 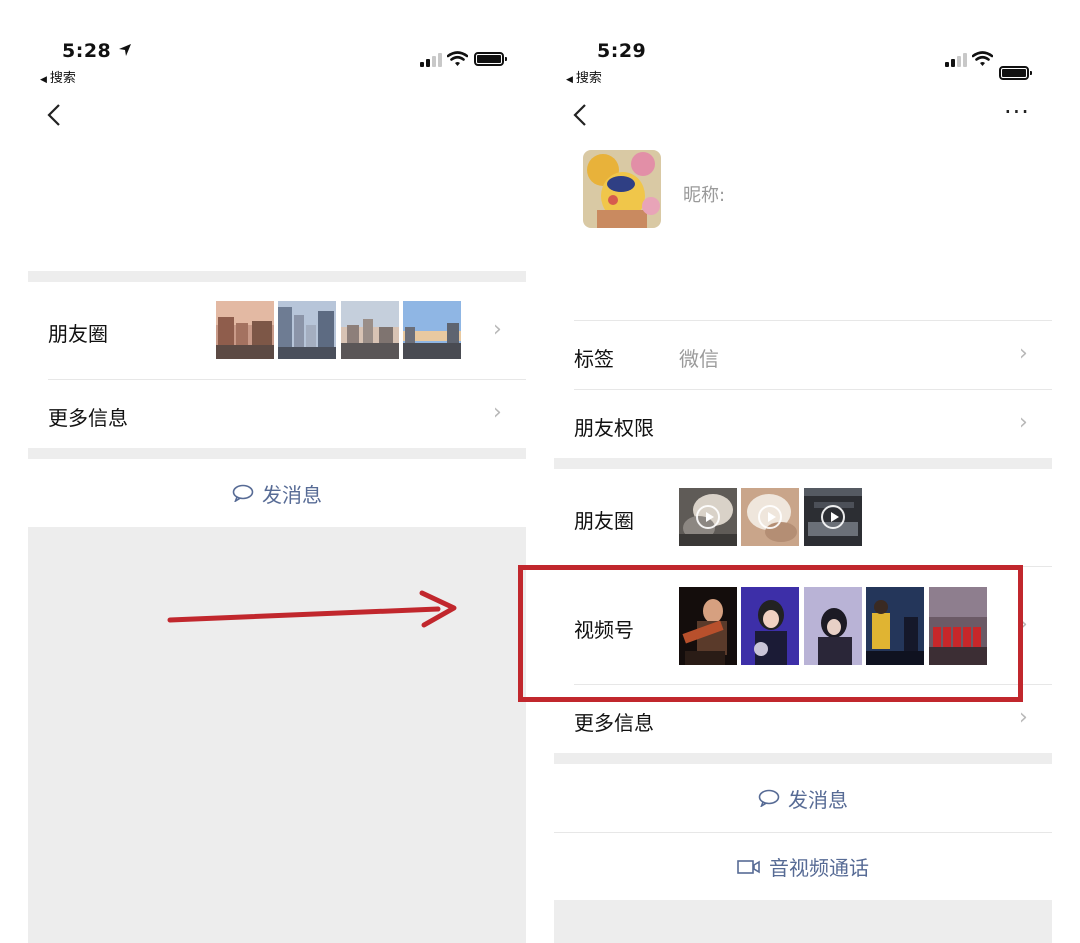 I want to click on tags-row: 标签 微信 ›, so click(x=803, y=355).